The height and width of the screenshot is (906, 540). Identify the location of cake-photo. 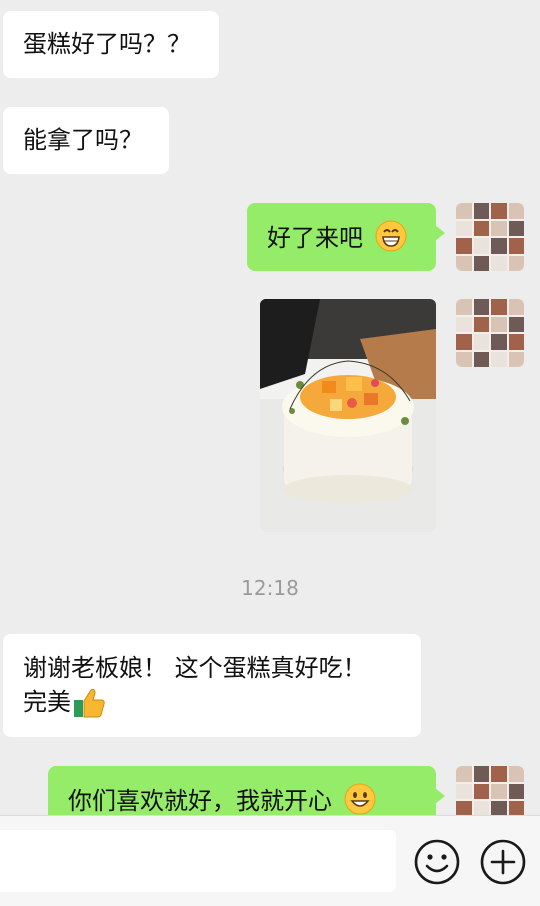
(348, 415).